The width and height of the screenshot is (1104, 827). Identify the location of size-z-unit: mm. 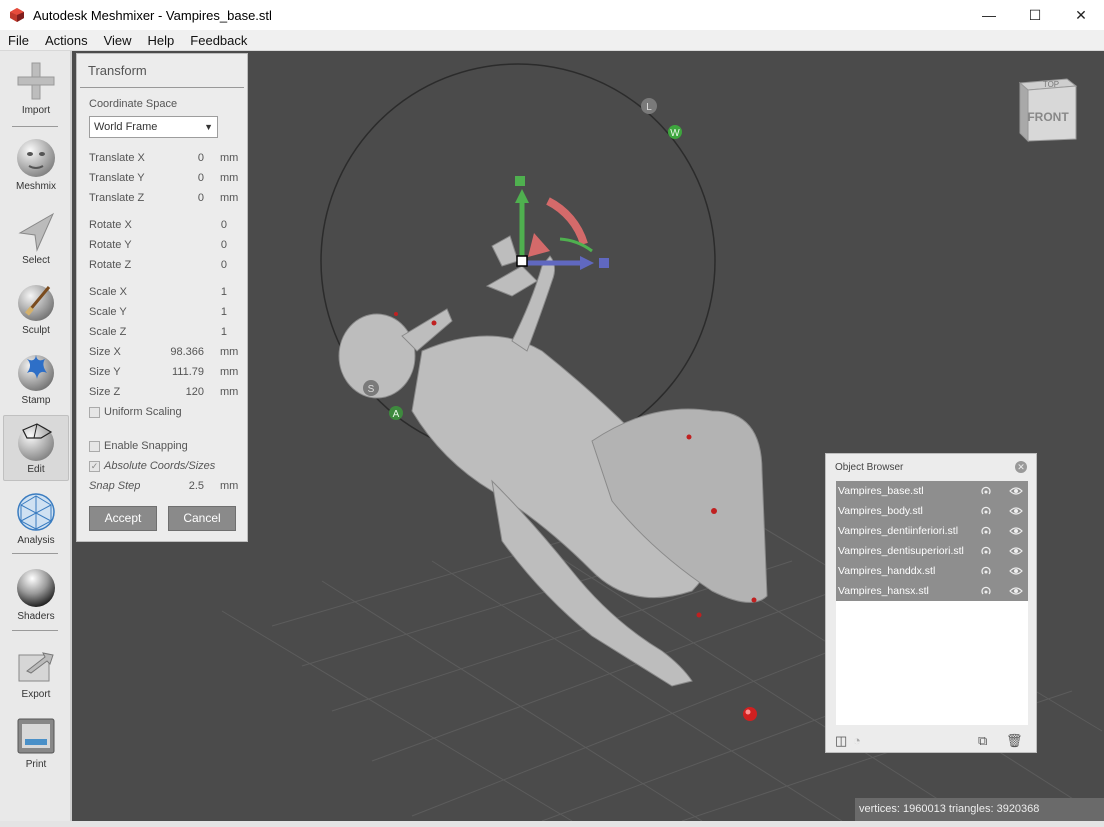
(229, 392).